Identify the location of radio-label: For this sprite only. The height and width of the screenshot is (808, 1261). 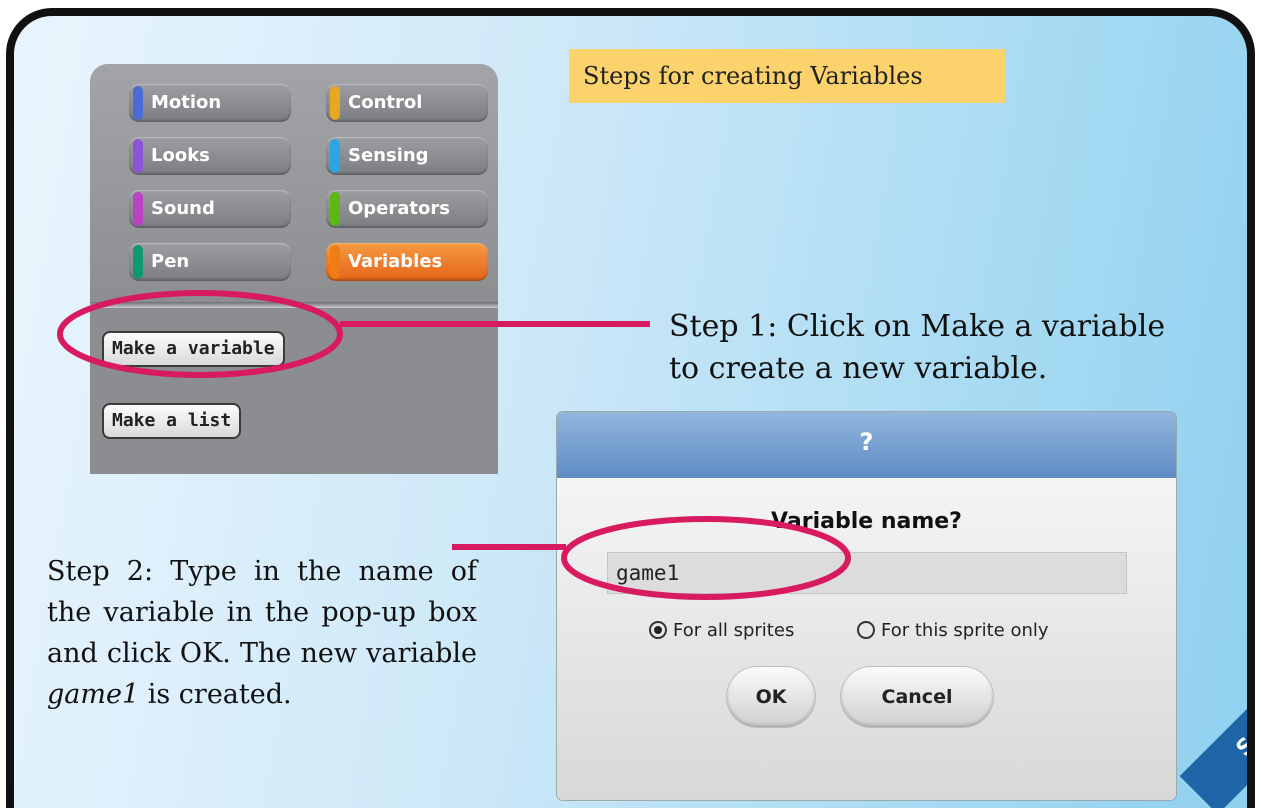
(965, 630).